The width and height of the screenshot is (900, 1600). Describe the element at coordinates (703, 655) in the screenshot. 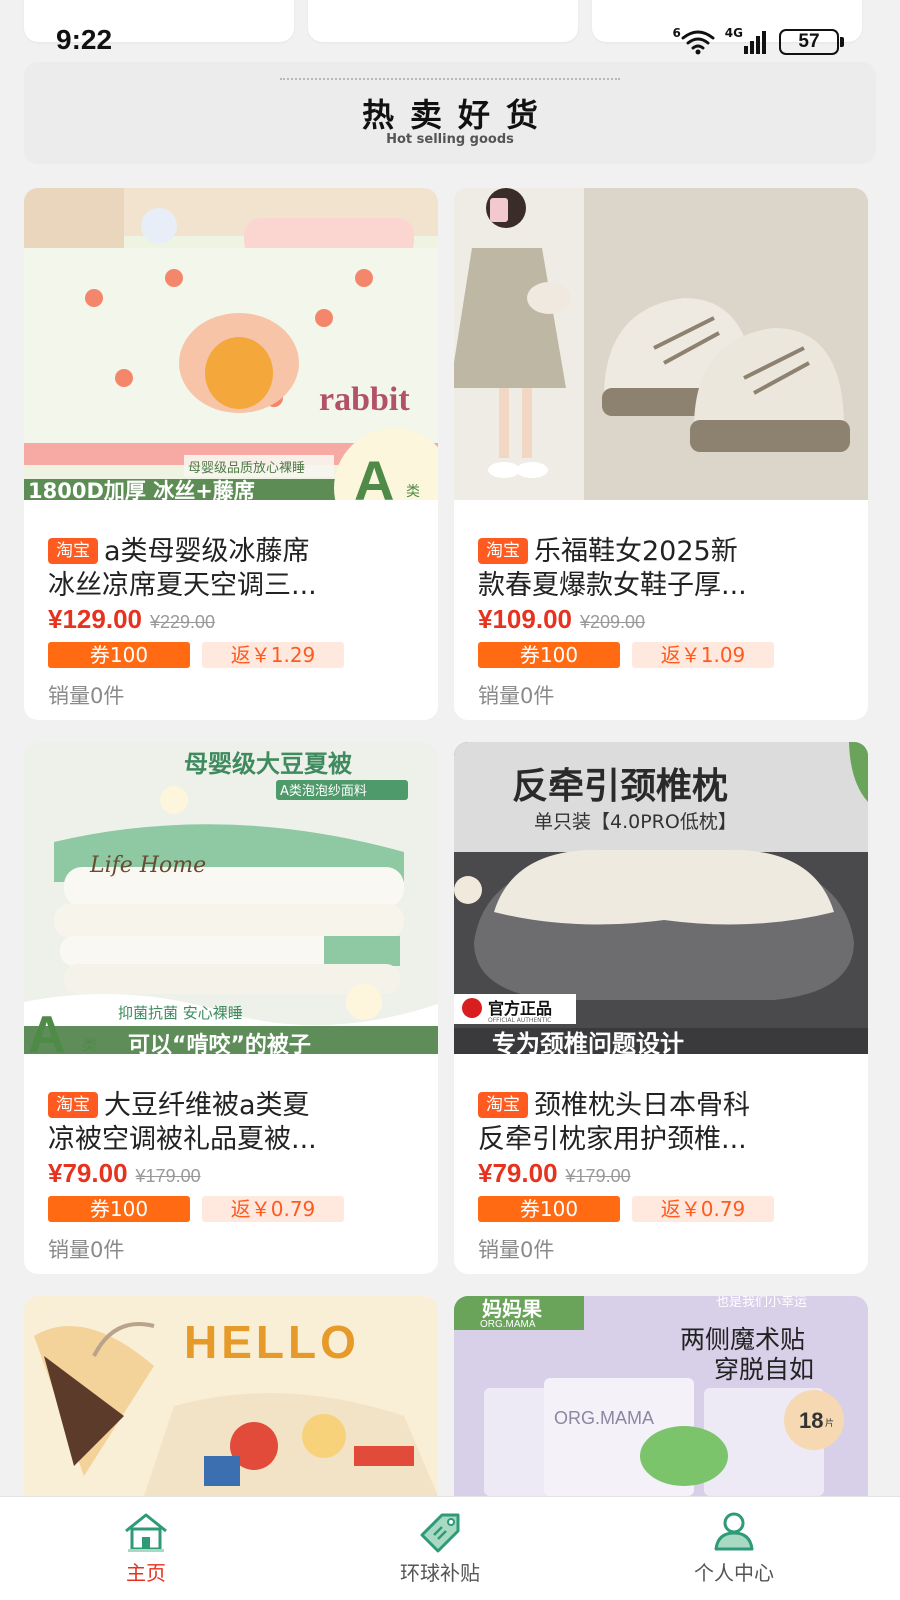

I see `rebate-badge: 返￥1.09` at that location.